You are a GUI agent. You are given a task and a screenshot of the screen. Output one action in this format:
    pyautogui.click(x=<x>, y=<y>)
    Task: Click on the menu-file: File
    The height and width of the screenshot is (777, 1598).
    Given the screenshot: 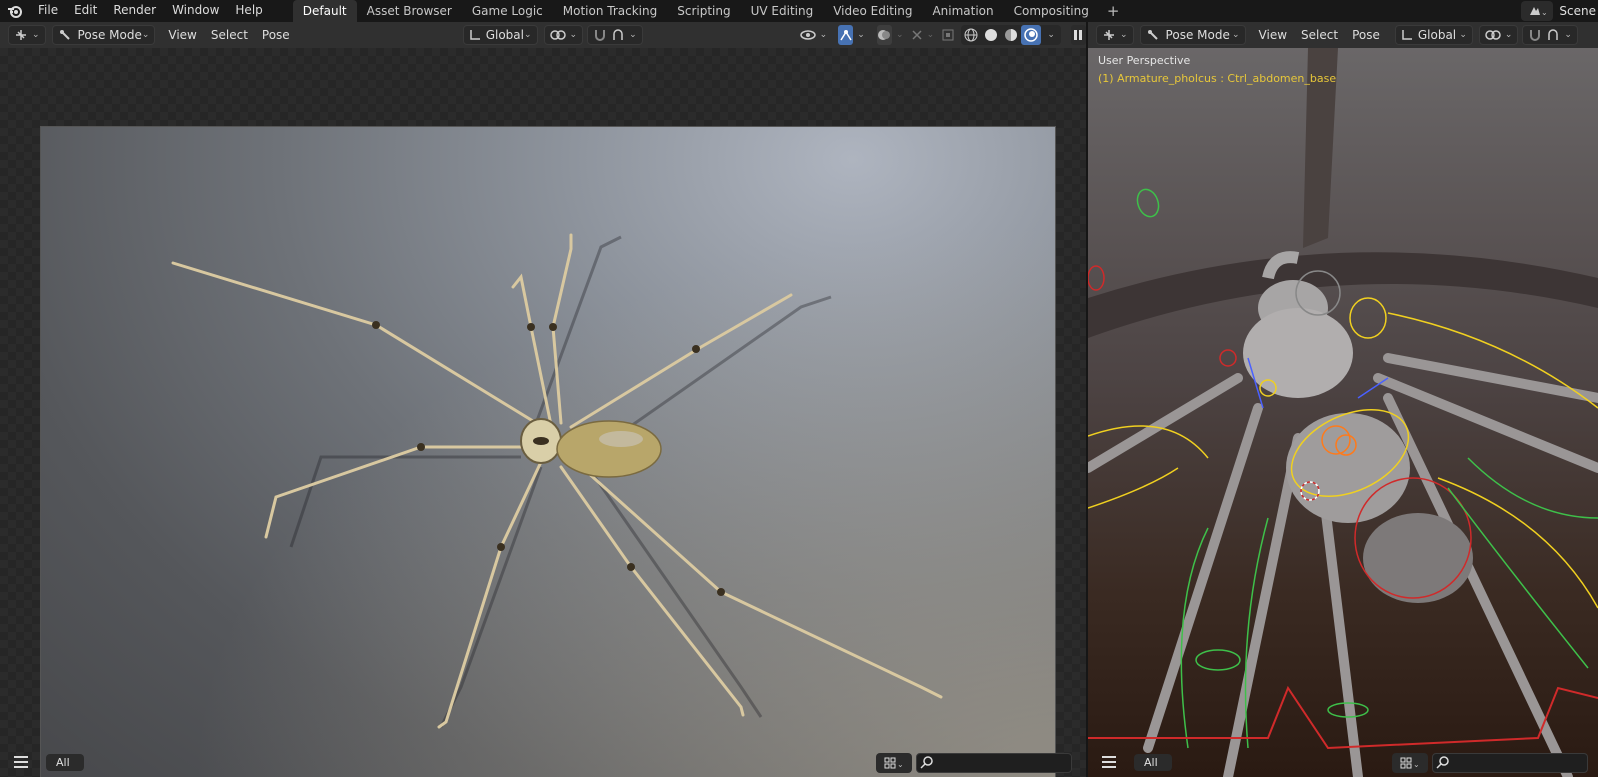 What is the action you would take?
    pyautogui.click(x=48, y=11)
    